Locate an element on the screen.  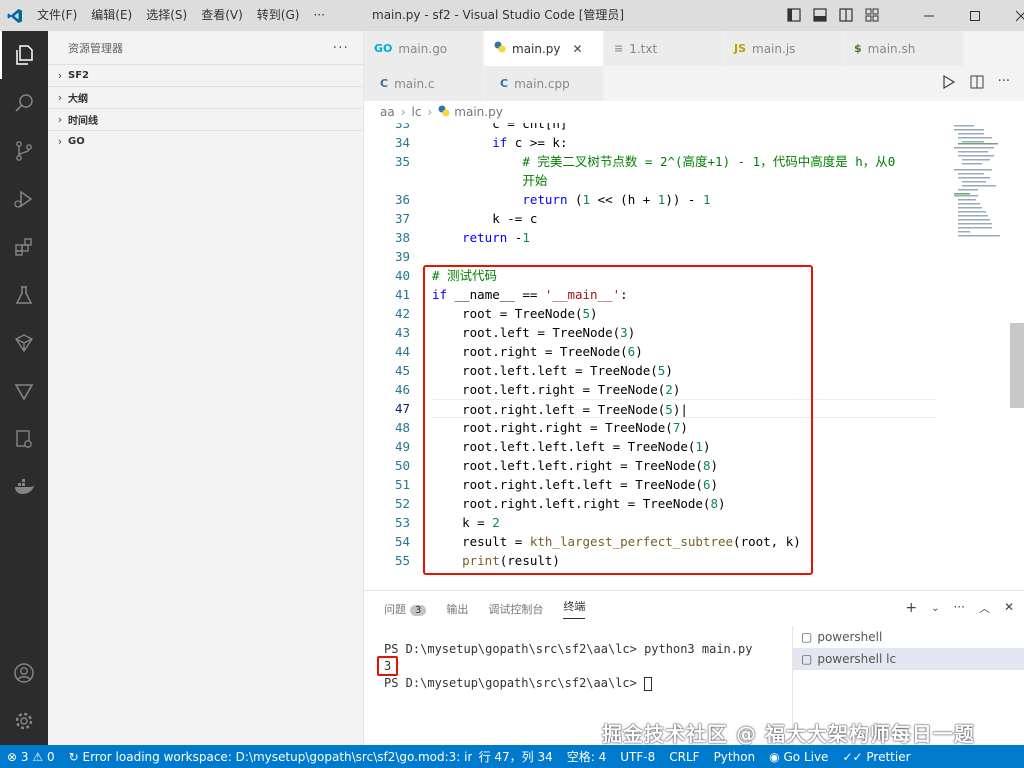
code-line: if c >= k: is located at coordinates (684, 142).